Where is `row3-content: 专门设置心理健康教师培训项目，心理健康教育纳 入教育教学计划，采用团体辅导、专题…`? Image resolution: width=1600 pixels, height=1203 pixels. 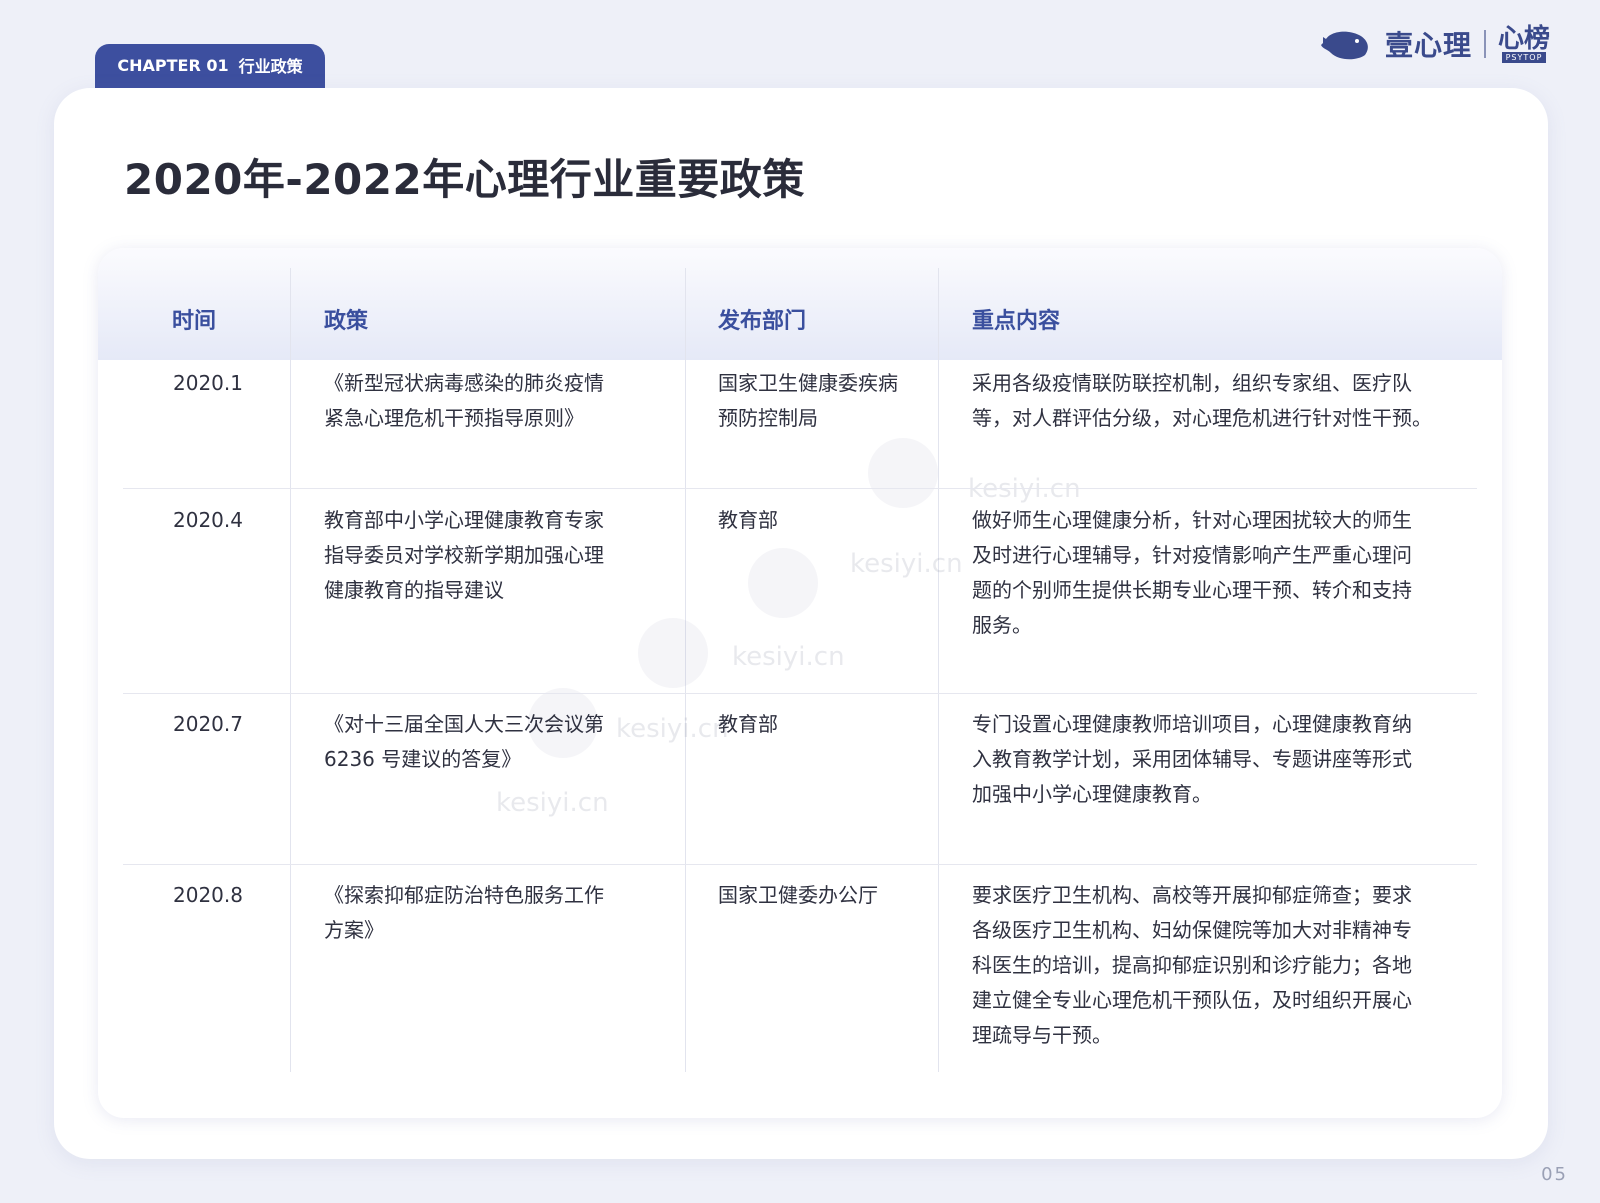
row3-content: 专门设置心理健康教师培训项目，心理健康教育纳 入教育教学计划，采用团体辅导、专题… is located at coordinates (1192, 759).